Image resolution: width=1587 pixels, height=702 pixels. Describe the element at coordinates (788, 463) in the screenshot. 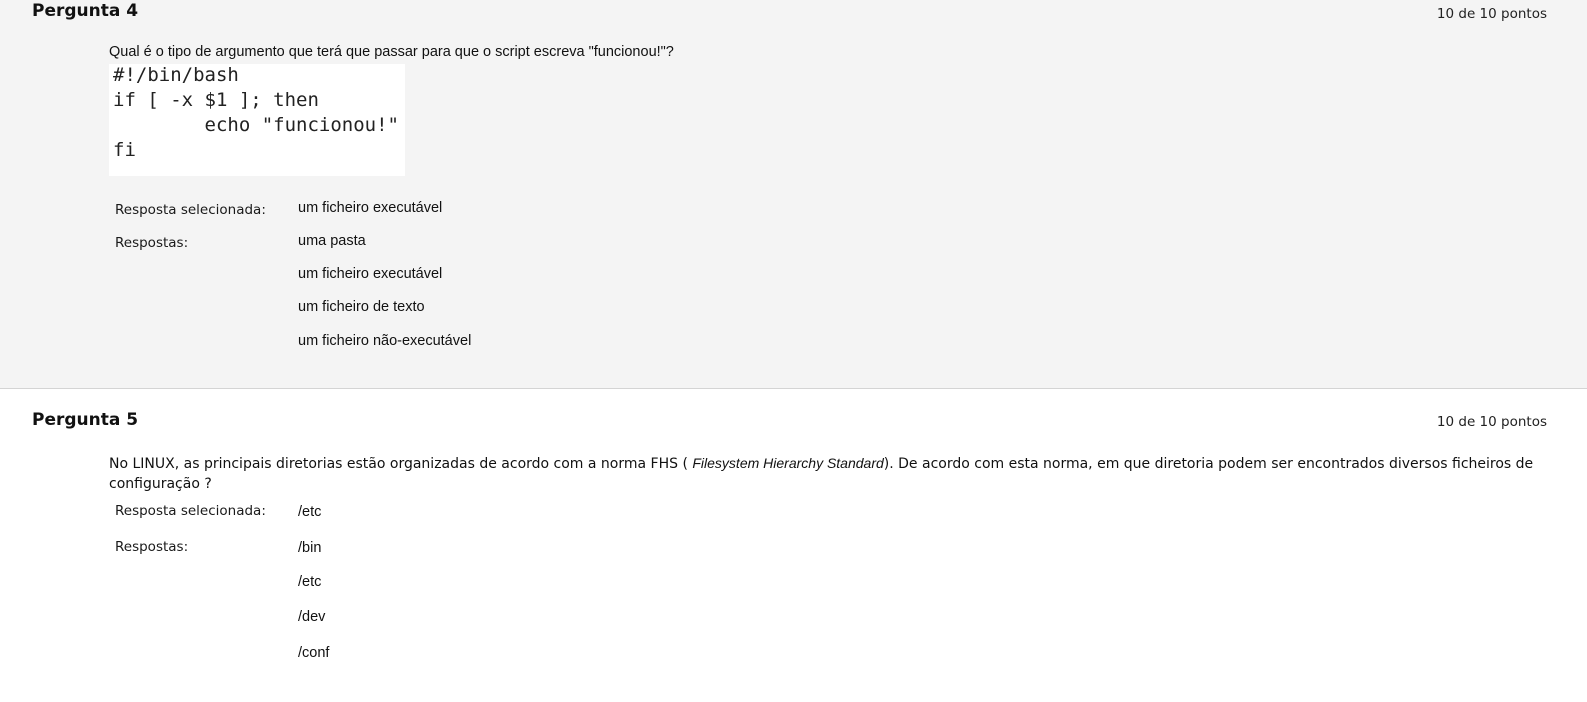

I see `question-text-italic: Filesystem Hierarchy Standard` at that location.